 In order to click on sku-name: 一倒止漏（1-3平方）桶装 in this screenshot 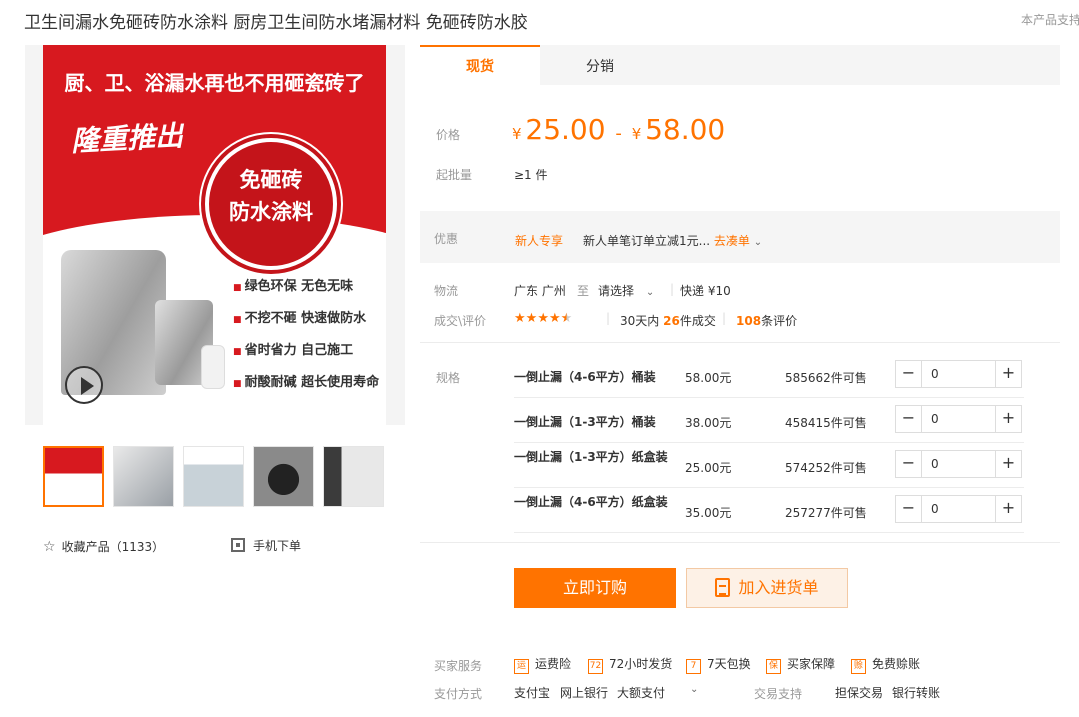, I will do `click(585, 422)`.